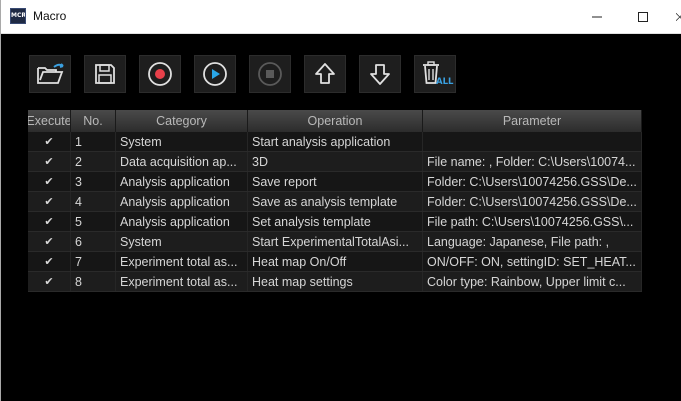  Describe the element at coordinates (341, 17) in the screenshot. I see `title-bar: MCR Macro` at that location.